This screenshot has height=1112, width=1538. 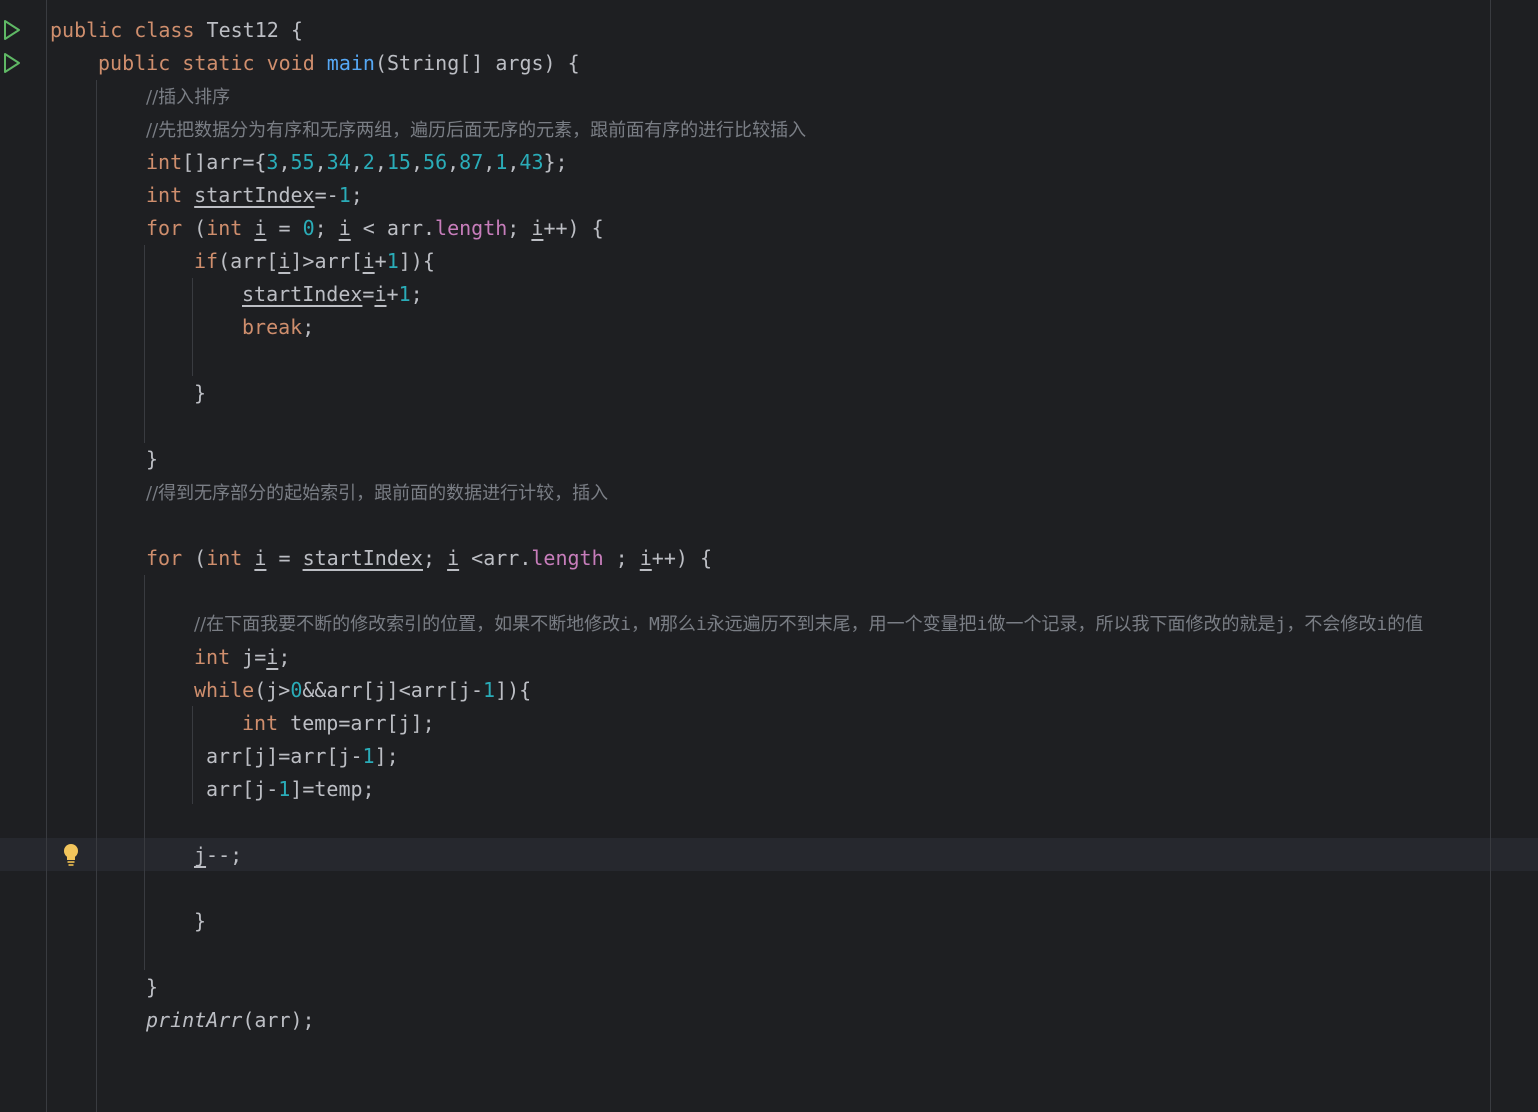 What do you see at coordinates (200, 855) in the screenshot?
I see `variable: j` at bounding box center [200, 855].